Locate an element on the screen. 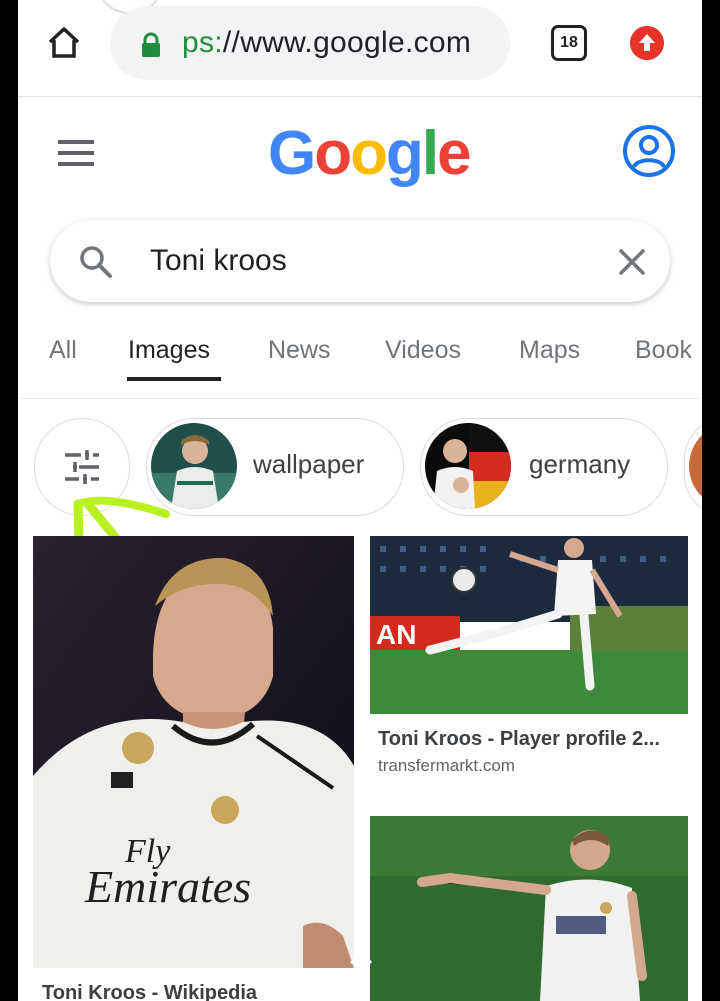 The image size is (720, 1001). result-title: Toni Kroos - Wikipedia is located at coordinates (149, 991).